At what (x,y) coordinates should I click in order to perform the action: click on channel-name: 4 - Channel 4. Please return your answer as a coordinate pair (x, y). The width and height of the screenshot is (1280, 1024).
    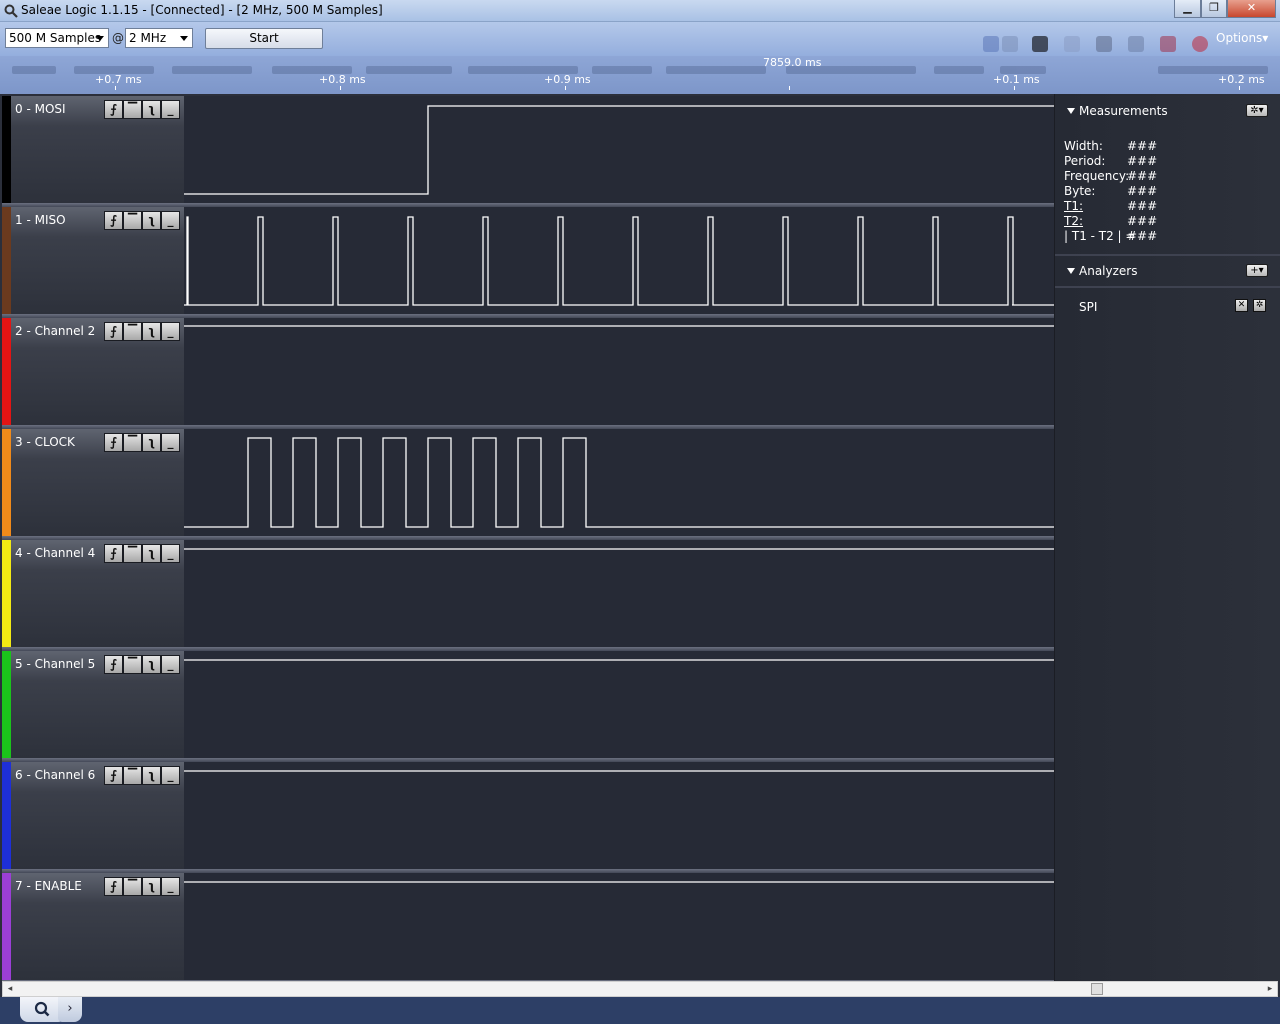
    Looking at the image, I should click on (55, 553).